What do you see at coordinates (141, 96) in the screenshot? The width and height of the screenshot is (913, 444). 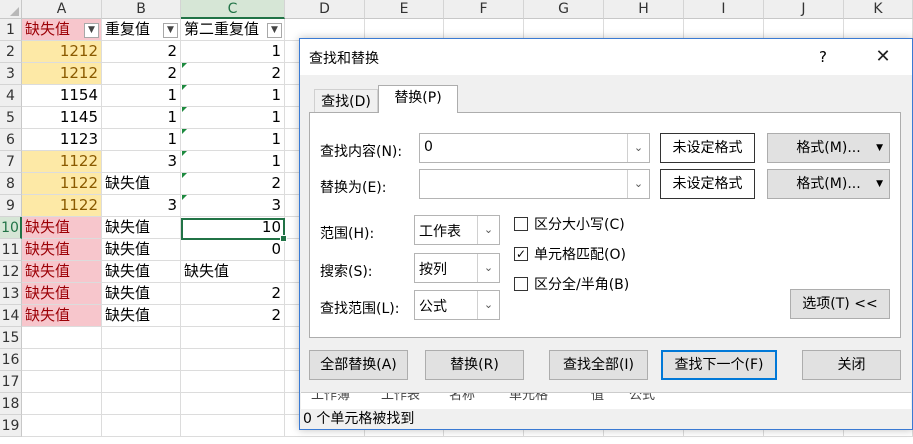 I see `cell-b4: 1` at bounding box center [141, 96].